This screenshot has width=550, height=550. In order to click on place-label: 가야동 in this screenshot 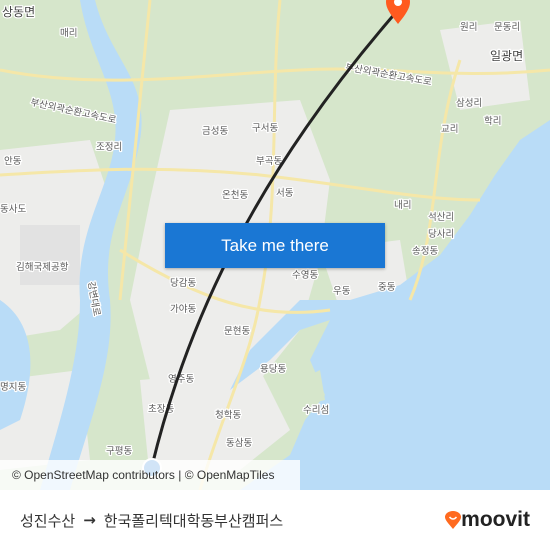, I will do `click(183, 309)`.